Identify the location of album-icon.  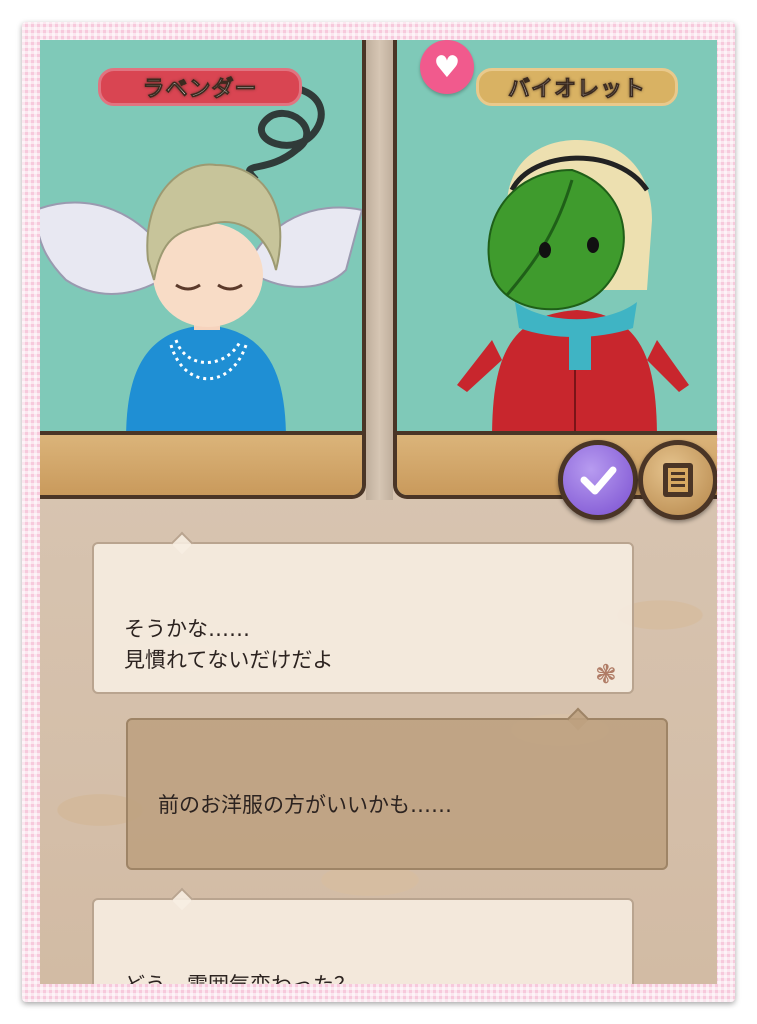
(678, 480).